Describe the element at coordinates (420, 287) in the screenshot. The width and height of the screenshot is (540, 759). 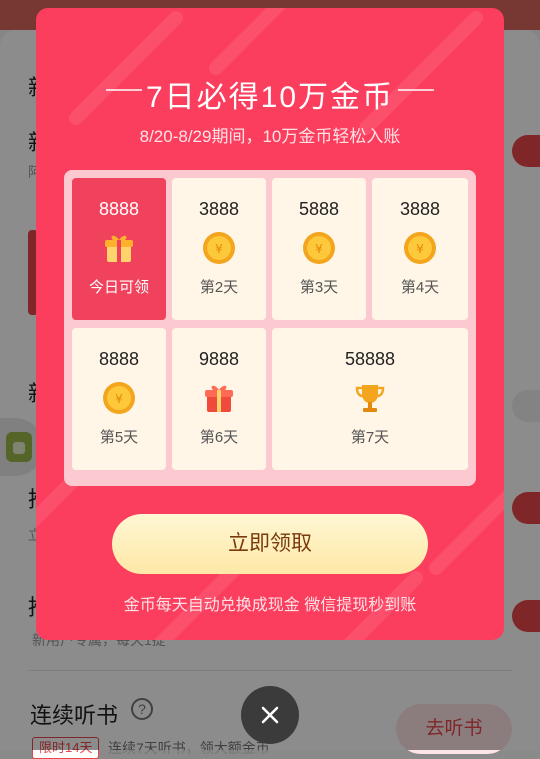
I see `day-label: 第4天` at that location.